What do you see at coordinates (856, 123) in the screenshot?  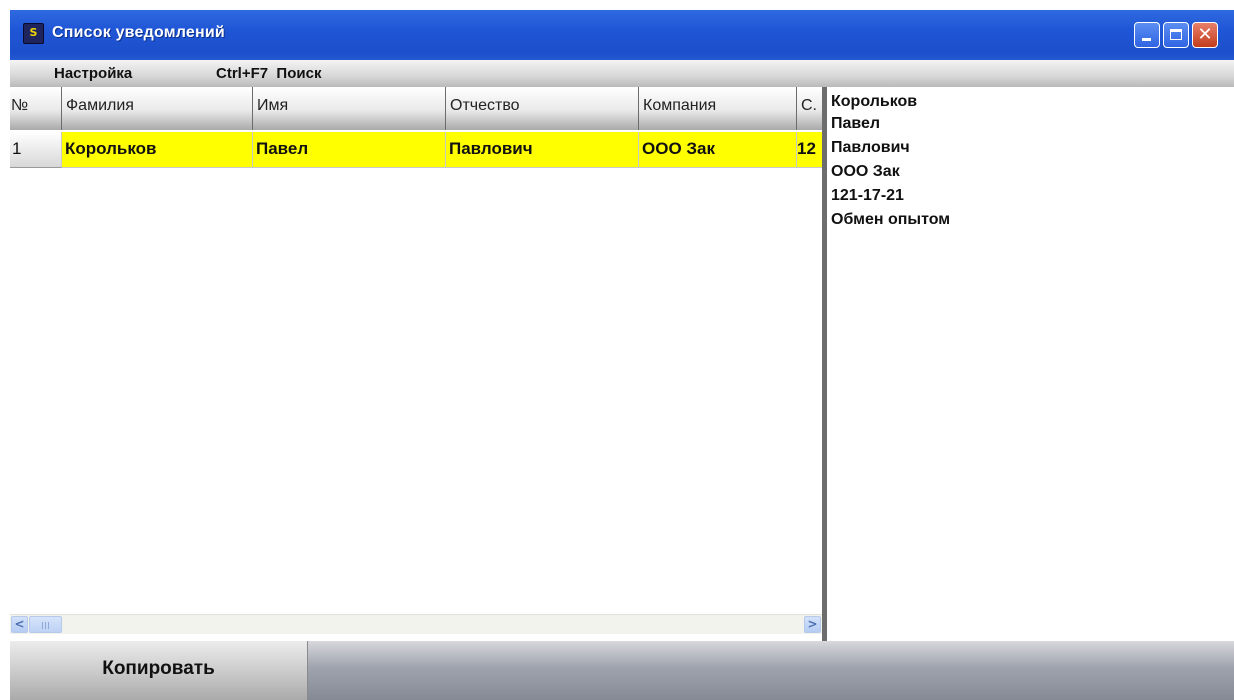 I see `detail-first-name: Павел` at bounding box center [856, 123].